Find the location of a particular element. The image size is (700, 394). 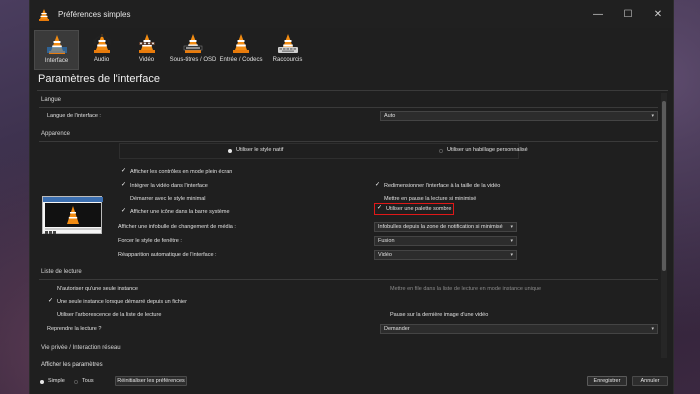

page-title: Paramètres de l'interface is located at coordinates (99, 79).